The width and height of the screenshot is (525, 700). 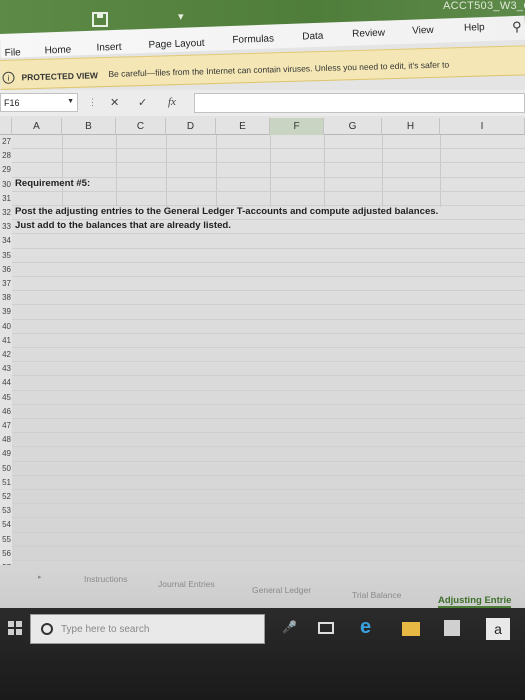 What do you see at coordinates (181, 16) in the screenshot?
I see `customize-toolbar-icon: ▾` at bounding box center [181, 16].